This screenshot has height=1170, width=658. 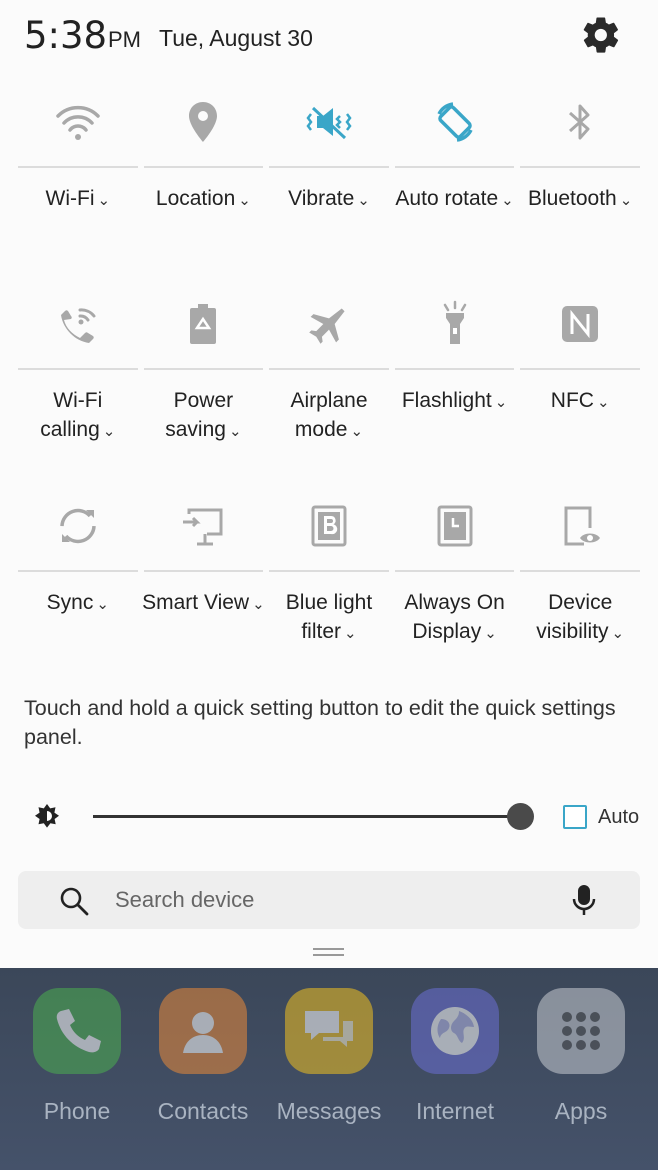 I want to click on qs-tile-auto-rotate: Auto rotate ⌄, so click(x=455, y=185).